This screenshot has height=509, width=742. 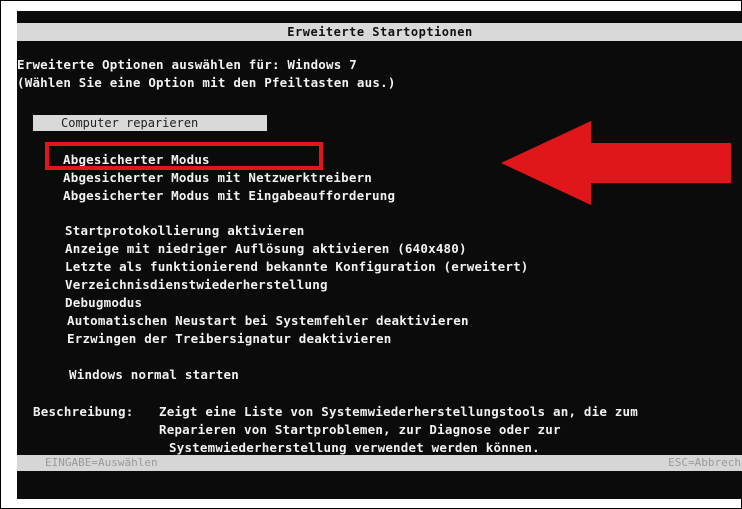 I want to click on menu-item-windows-normal-starten: Windows normal starten, so click(x=154, y=374).